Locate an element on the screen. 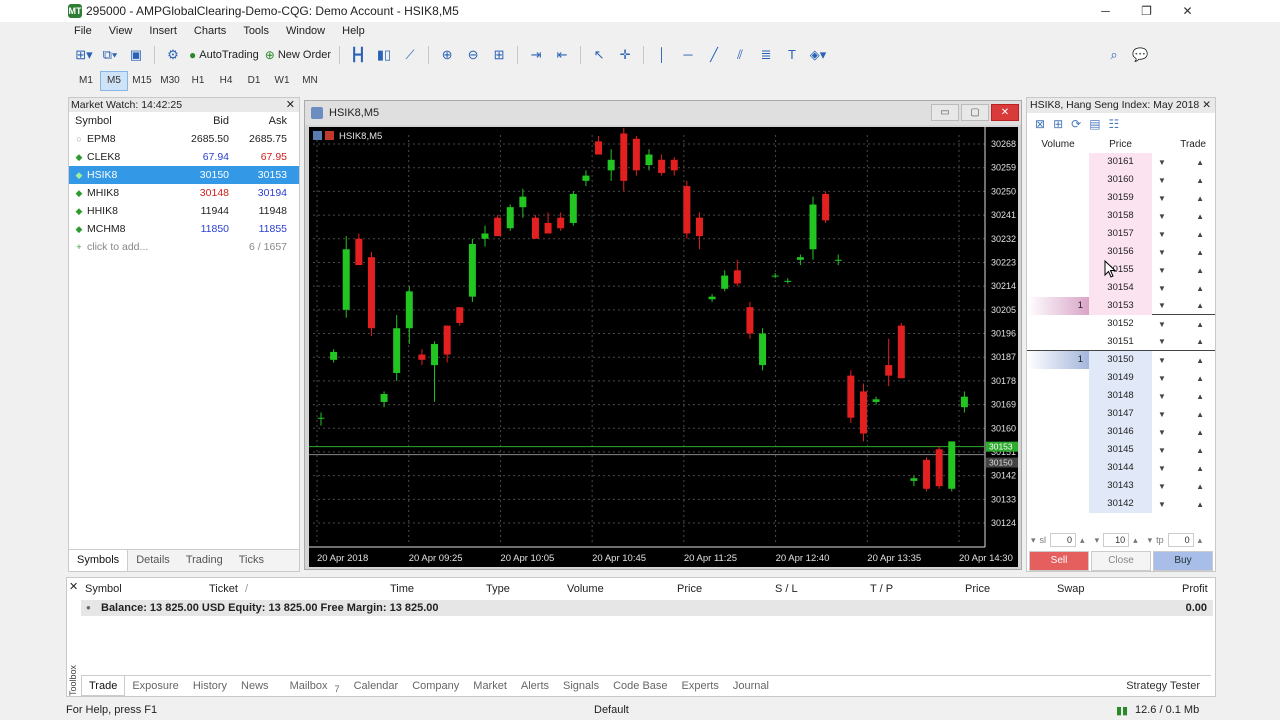 The image size is (1280, 720). tab-trading: Trading is located at coordinates (204, 560).